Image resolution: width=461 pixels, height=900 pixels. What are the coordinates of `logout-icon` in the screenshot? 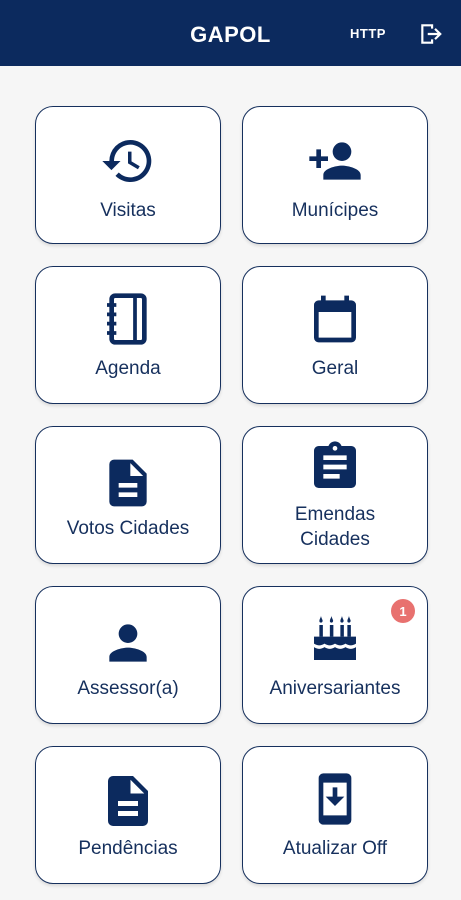 It's located at (431, 34).